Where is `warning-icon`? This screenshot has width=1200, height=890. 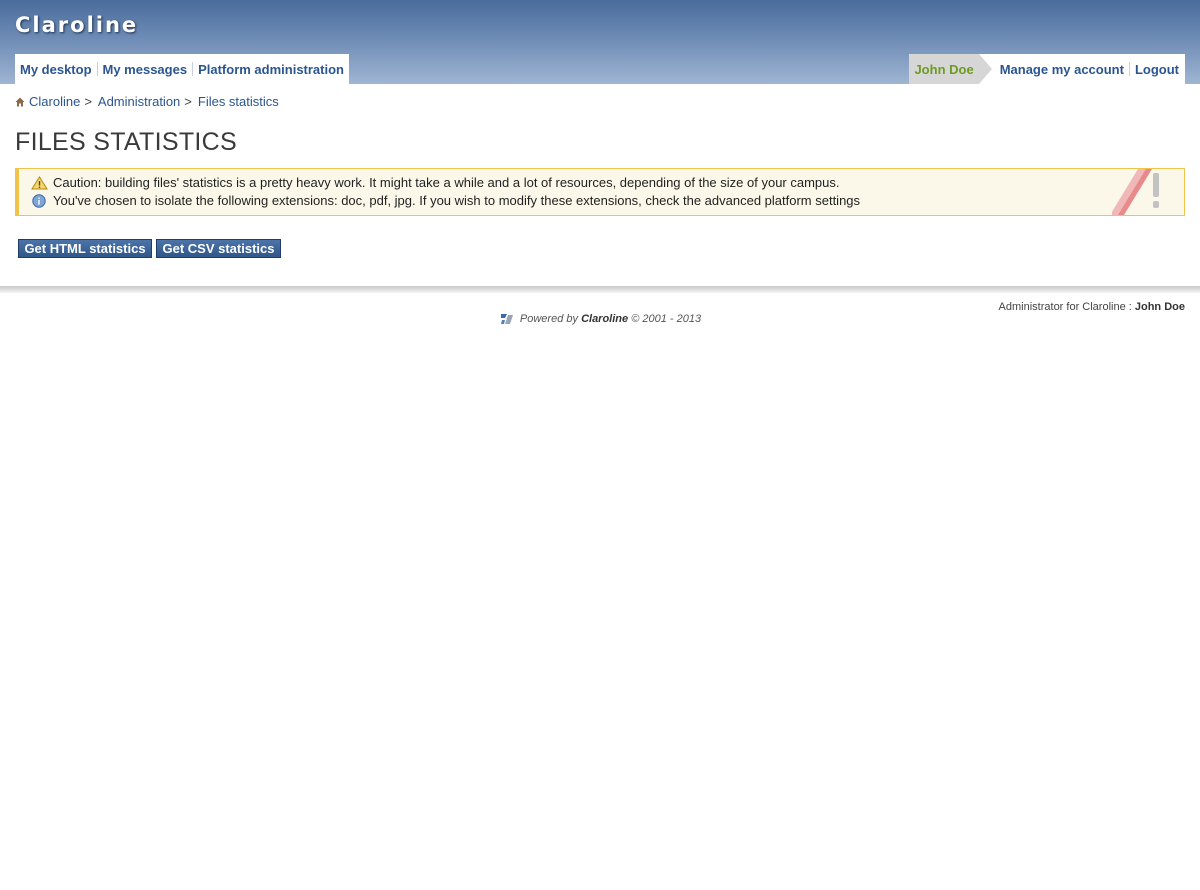 warning-icon is located at coordinates (39, 182).